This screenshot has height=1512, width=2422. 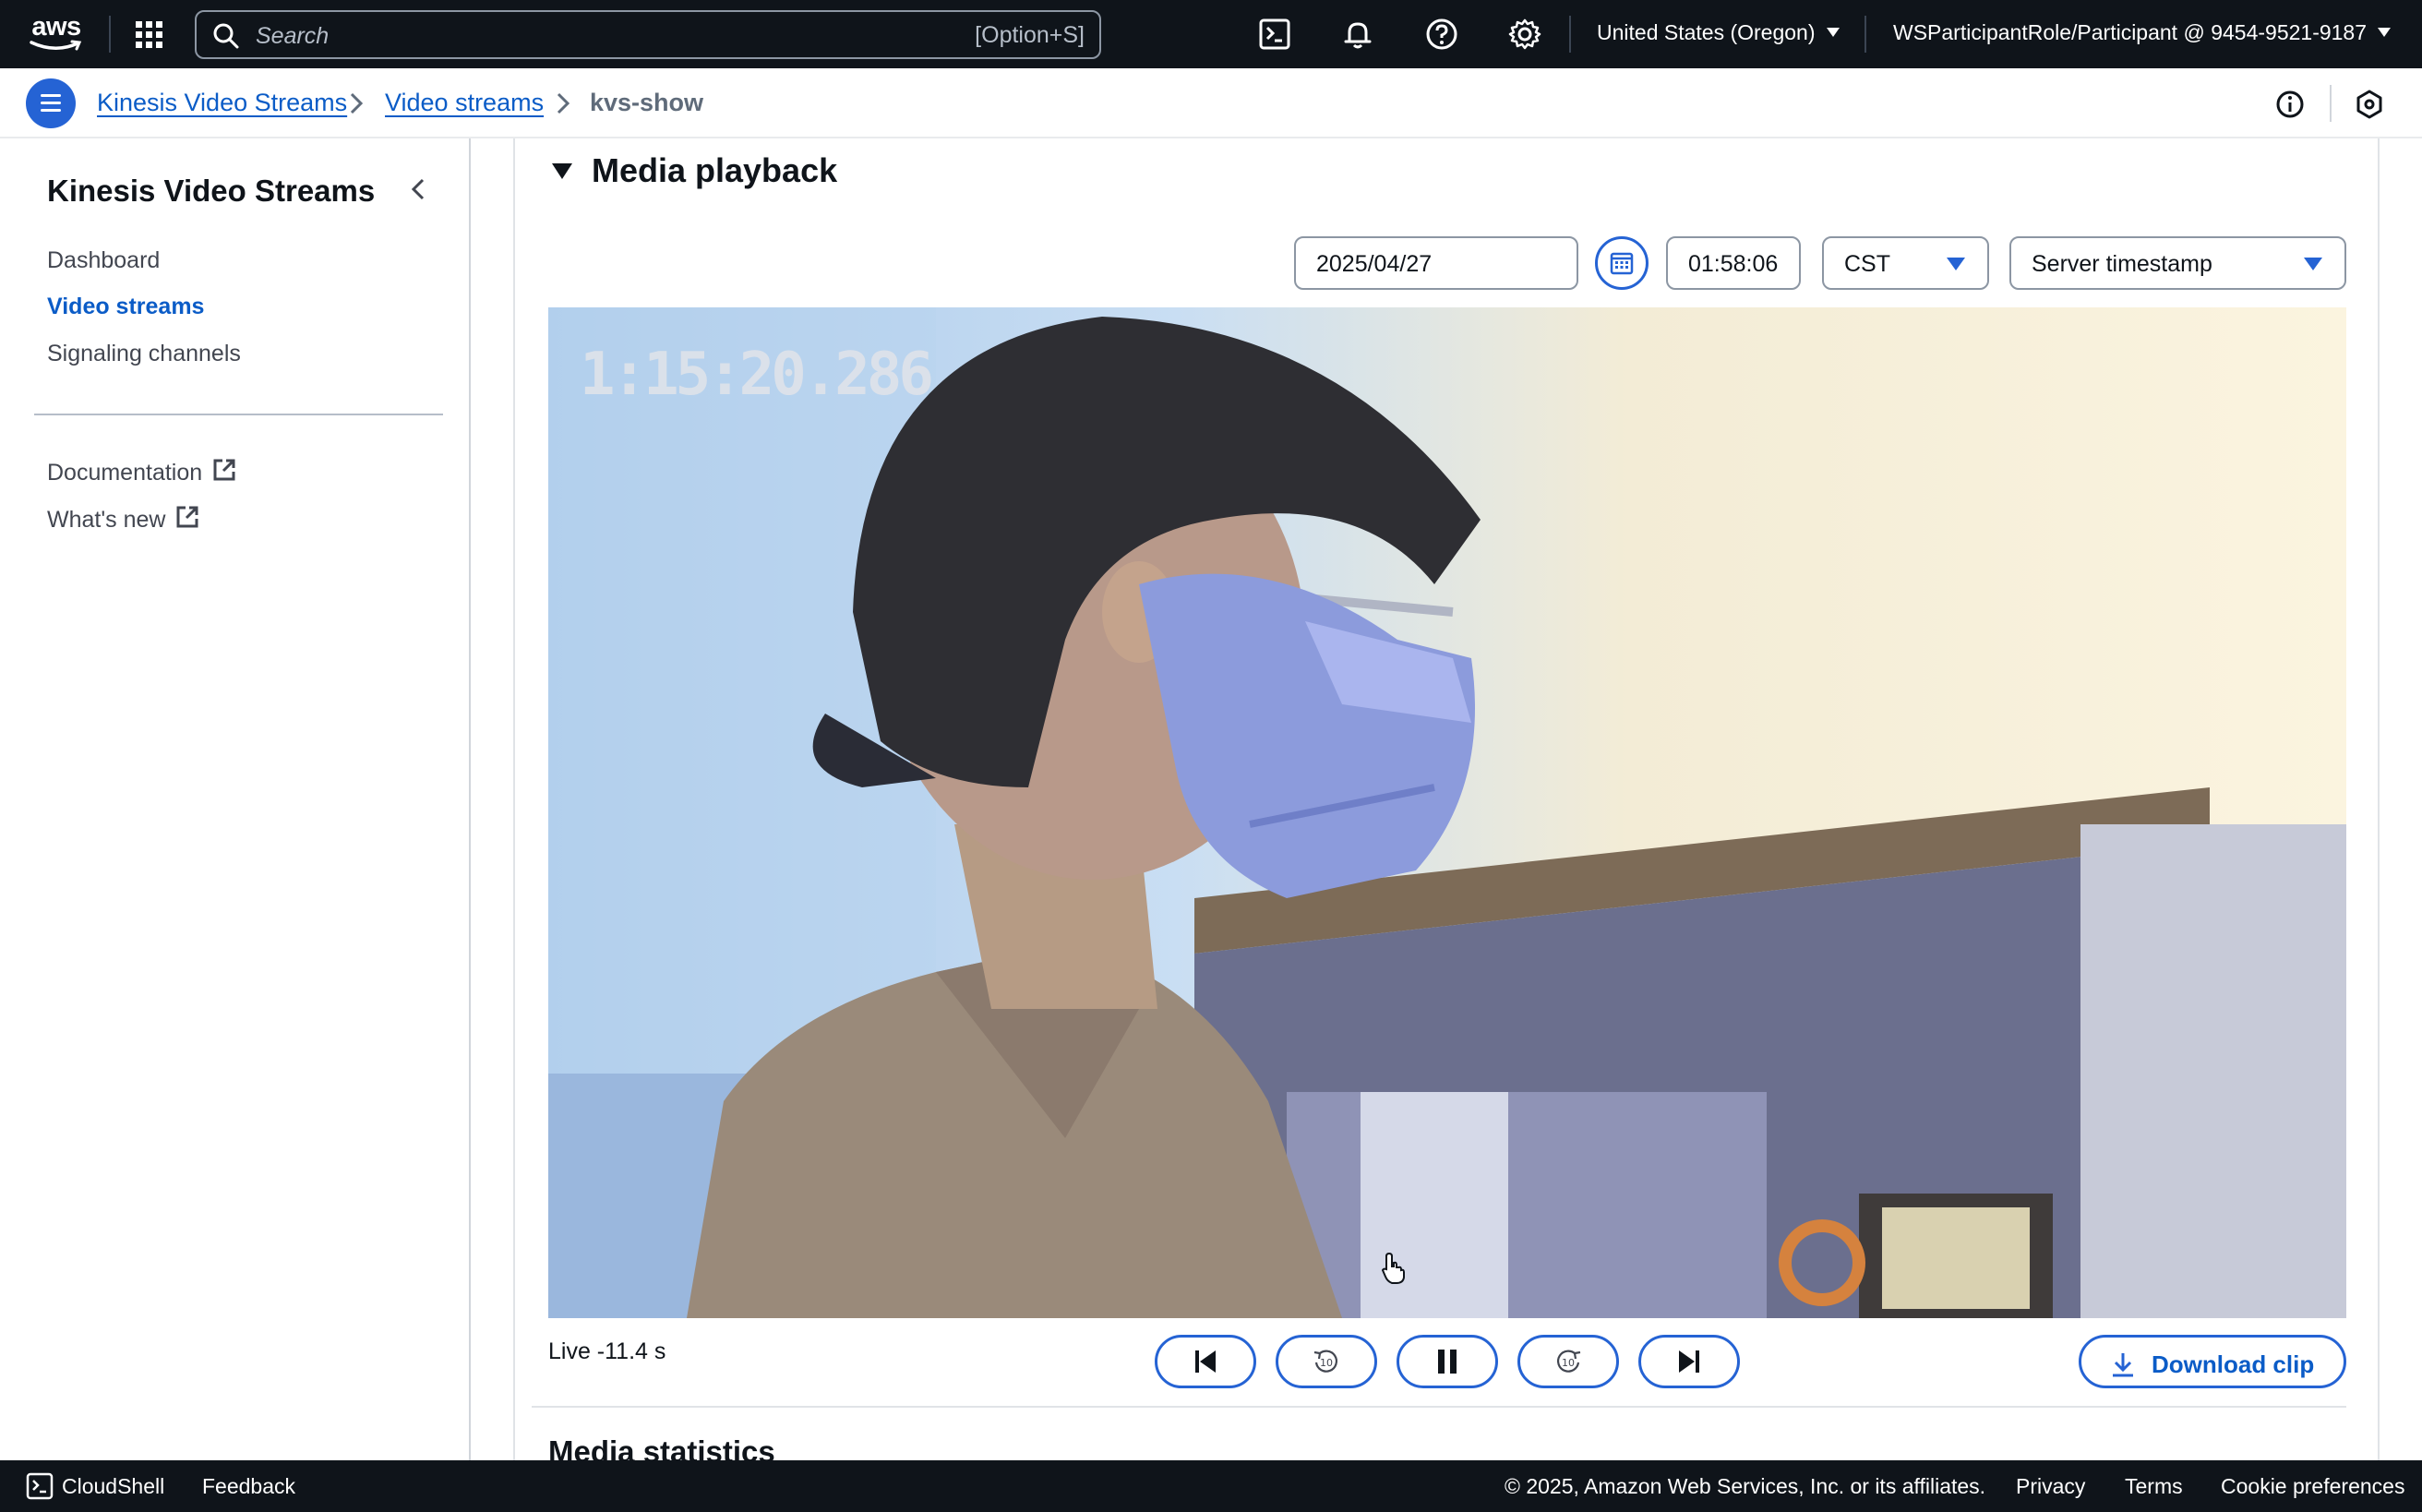 I want to click on footer-cookie-preferences: Cookie preferences, so click(x=2312, y=1486).